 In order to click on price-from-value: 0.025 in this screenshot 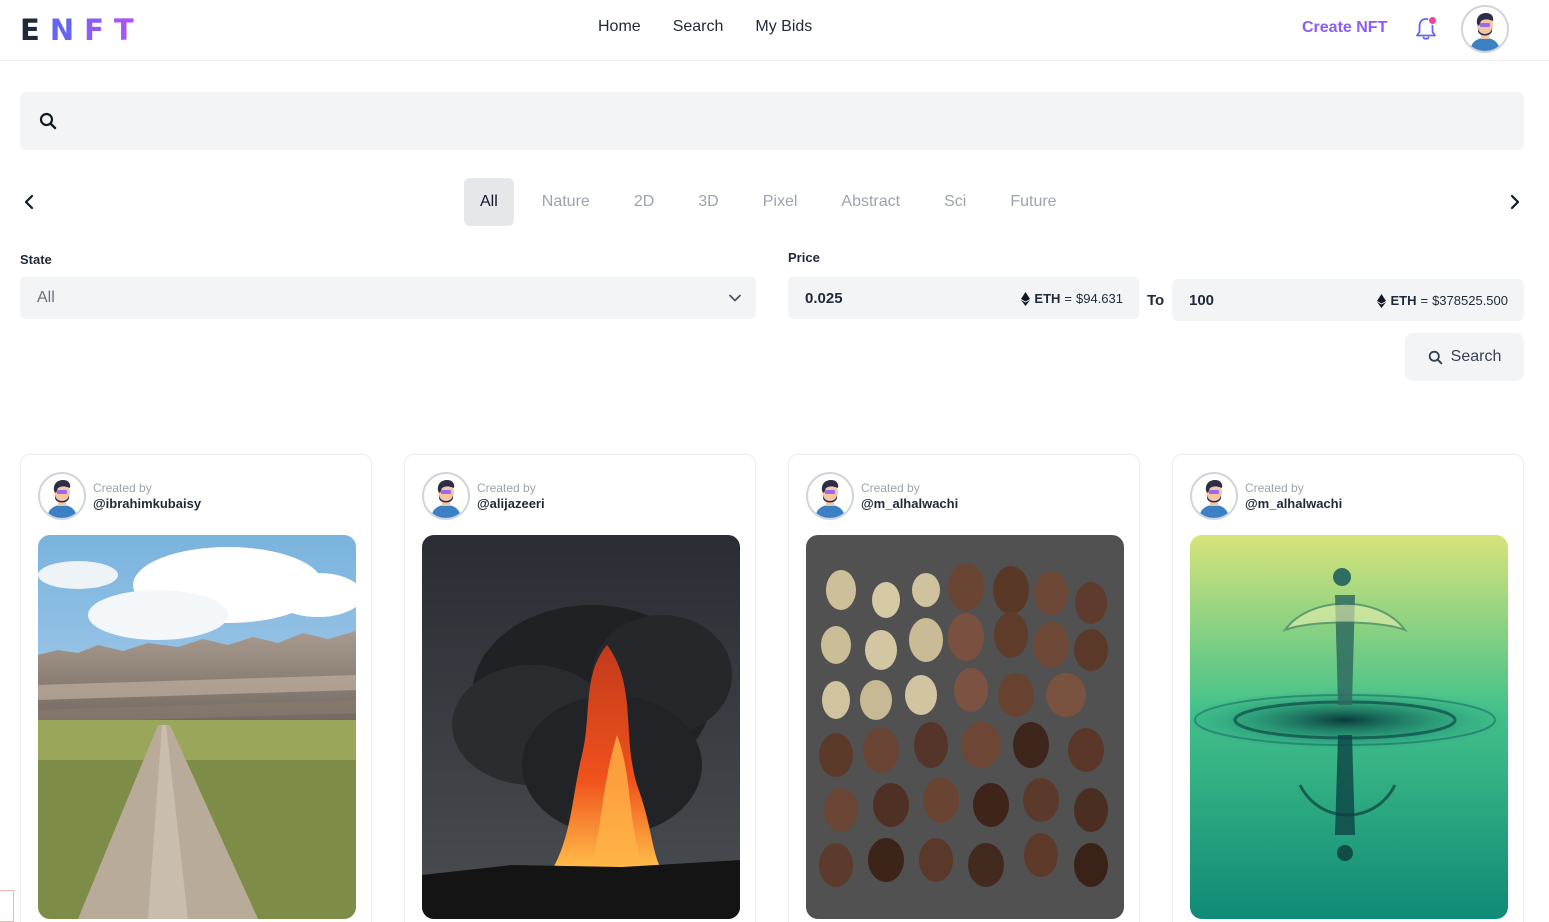, I will do `click(824, 298)`.